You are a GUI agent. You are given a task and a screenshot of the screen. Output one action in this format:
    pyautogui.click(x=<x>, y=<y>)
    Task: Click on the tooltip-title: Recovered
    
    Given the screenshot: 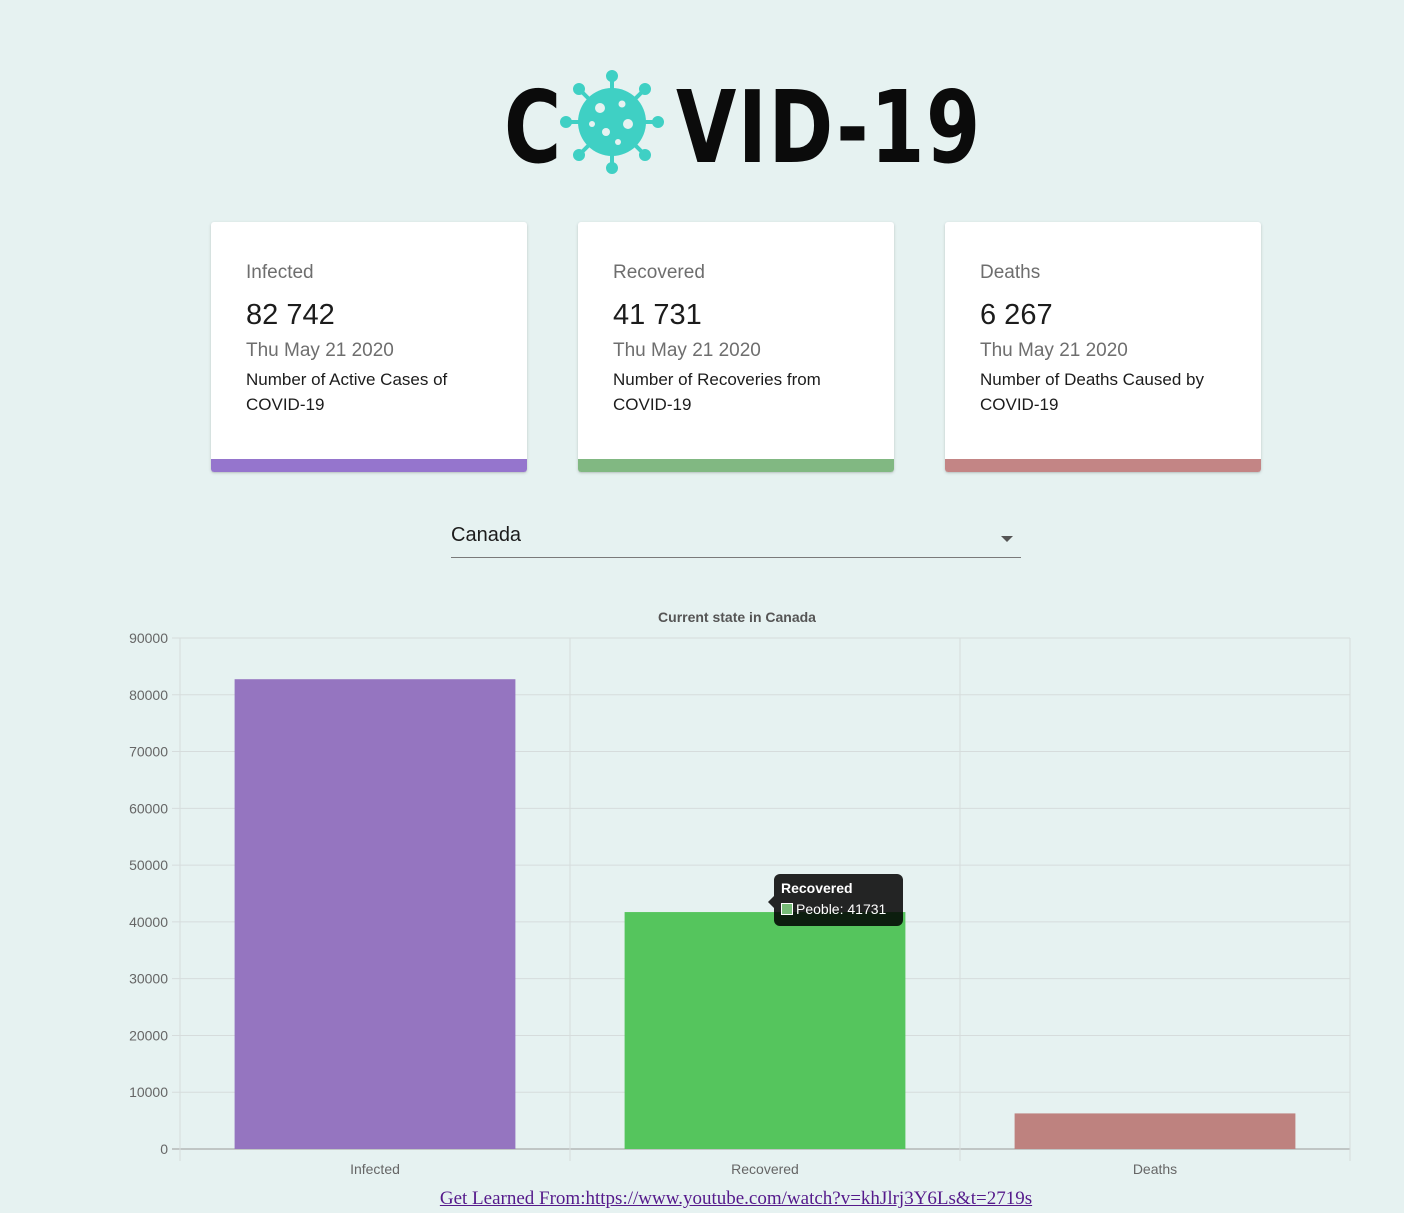 What is the action you would take?
    pyautogui.click(x=817, y=888)
    